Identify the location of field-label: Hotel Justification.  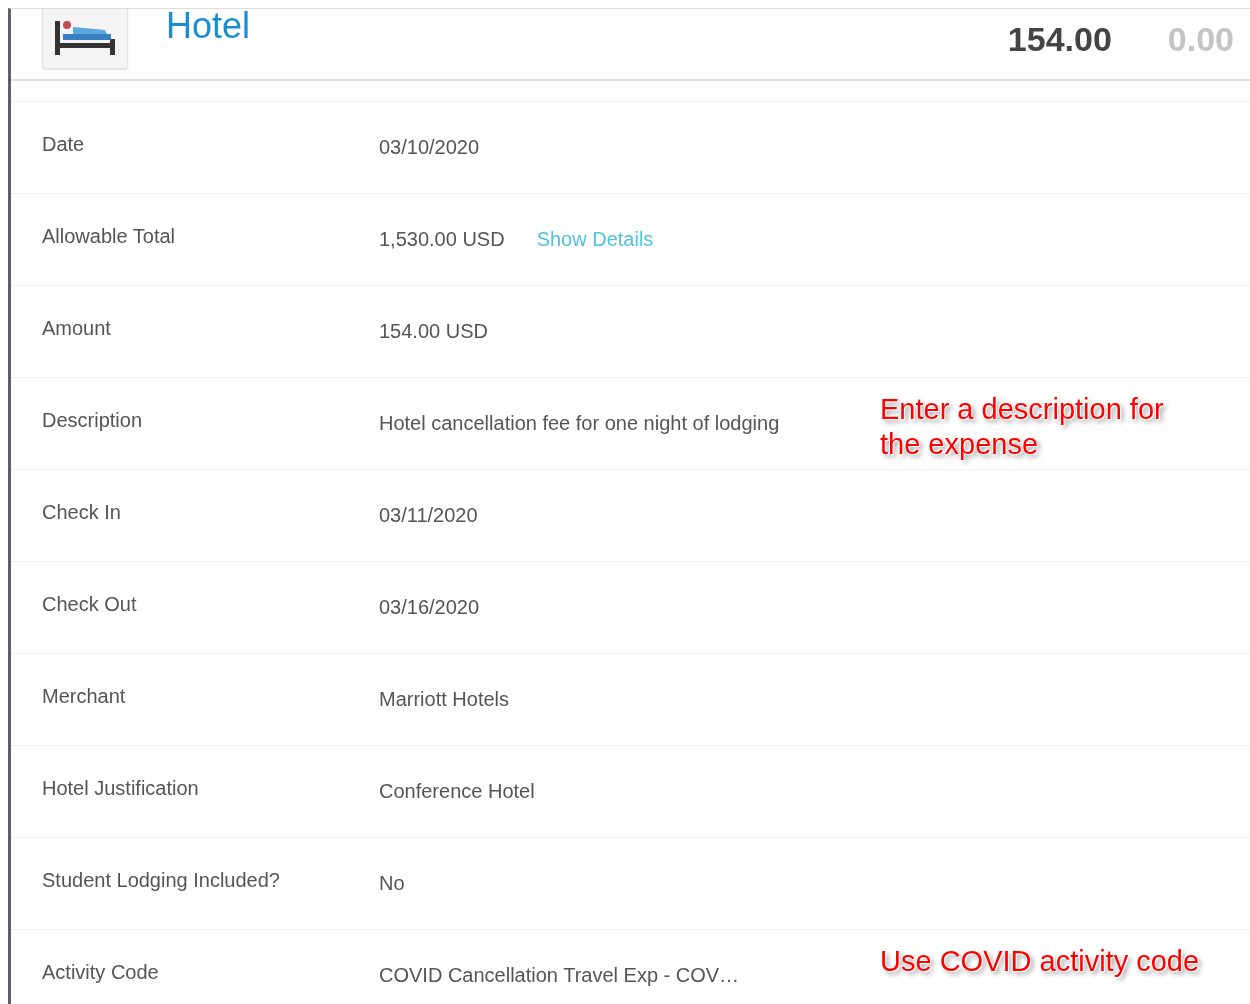
(120, 788).